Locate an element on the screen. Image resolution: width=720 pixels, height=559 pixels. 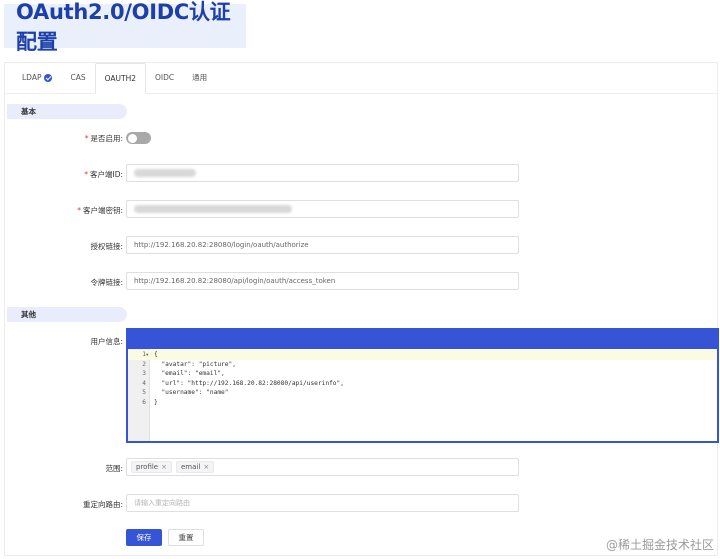
check-circle-icon is located at coordinates (48, 77).